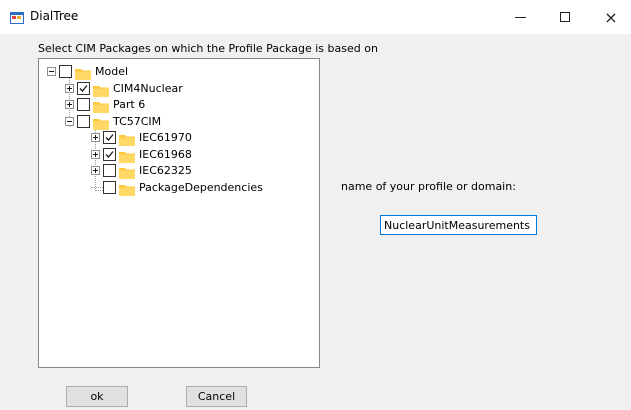 This screenshot has height=410, width=631. Describe the element at coordinates (137, 121) in the screenshot. I see `tree-node-label: TC57CIM` at that location.